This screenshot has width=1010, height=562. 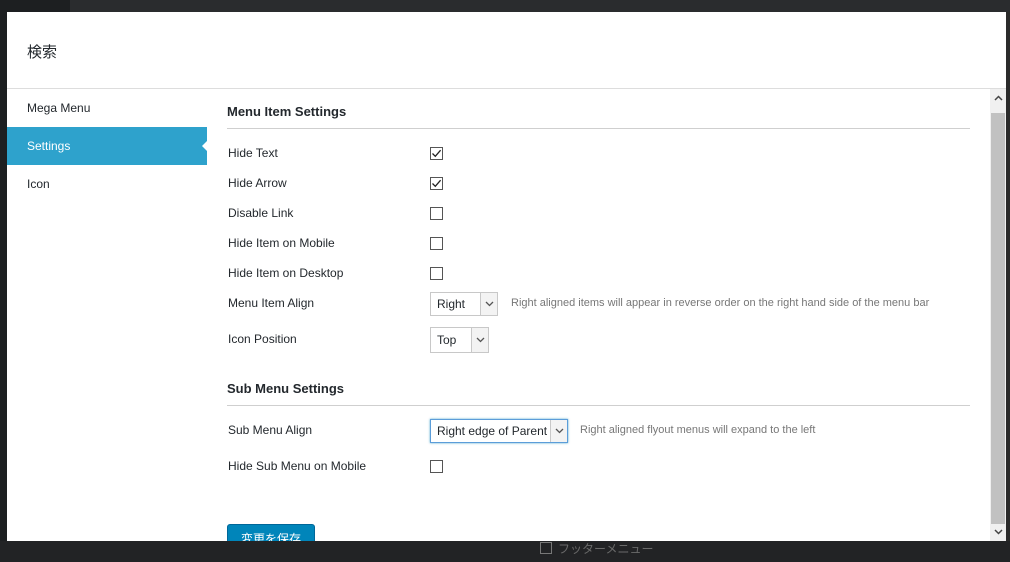 I want to click on background-bottom-bar, so click(x=505, y=551).